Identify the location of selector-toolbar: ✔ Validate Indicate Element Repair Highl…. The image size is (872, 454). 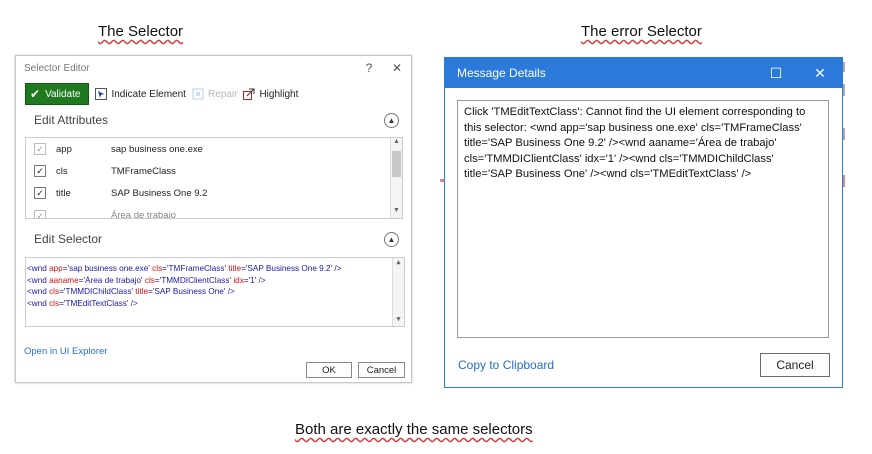
(218, 94).